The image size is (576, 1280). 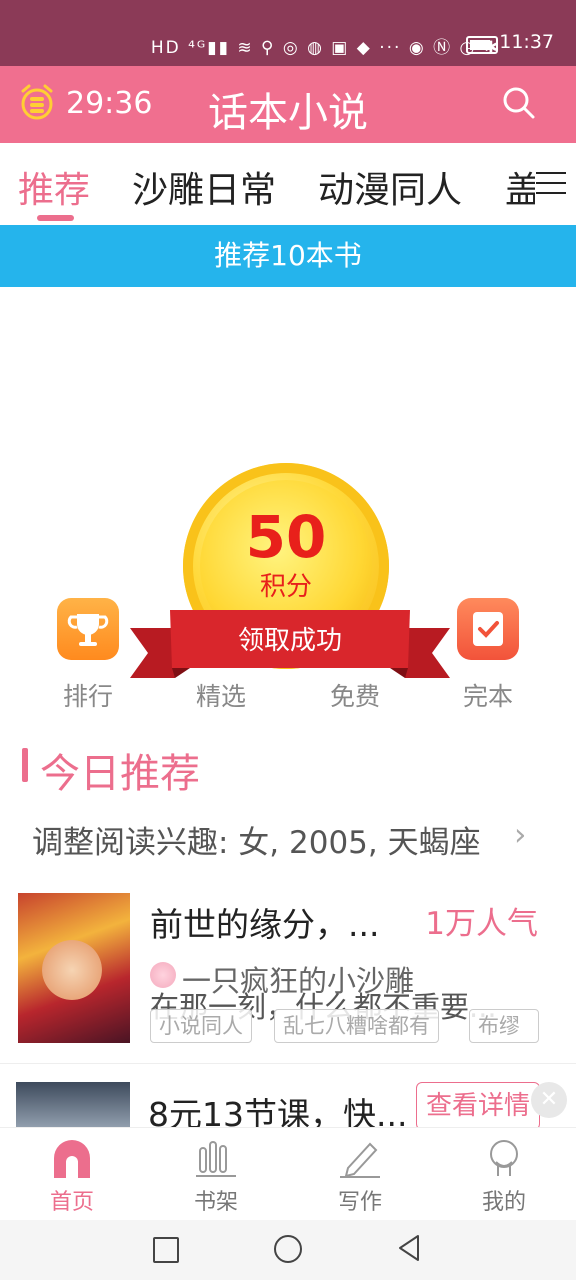 What do you see at coordinates (504, 1026) in the screenshot?
I see `book-tag: 布缪` at bounding box center [504, 1026].